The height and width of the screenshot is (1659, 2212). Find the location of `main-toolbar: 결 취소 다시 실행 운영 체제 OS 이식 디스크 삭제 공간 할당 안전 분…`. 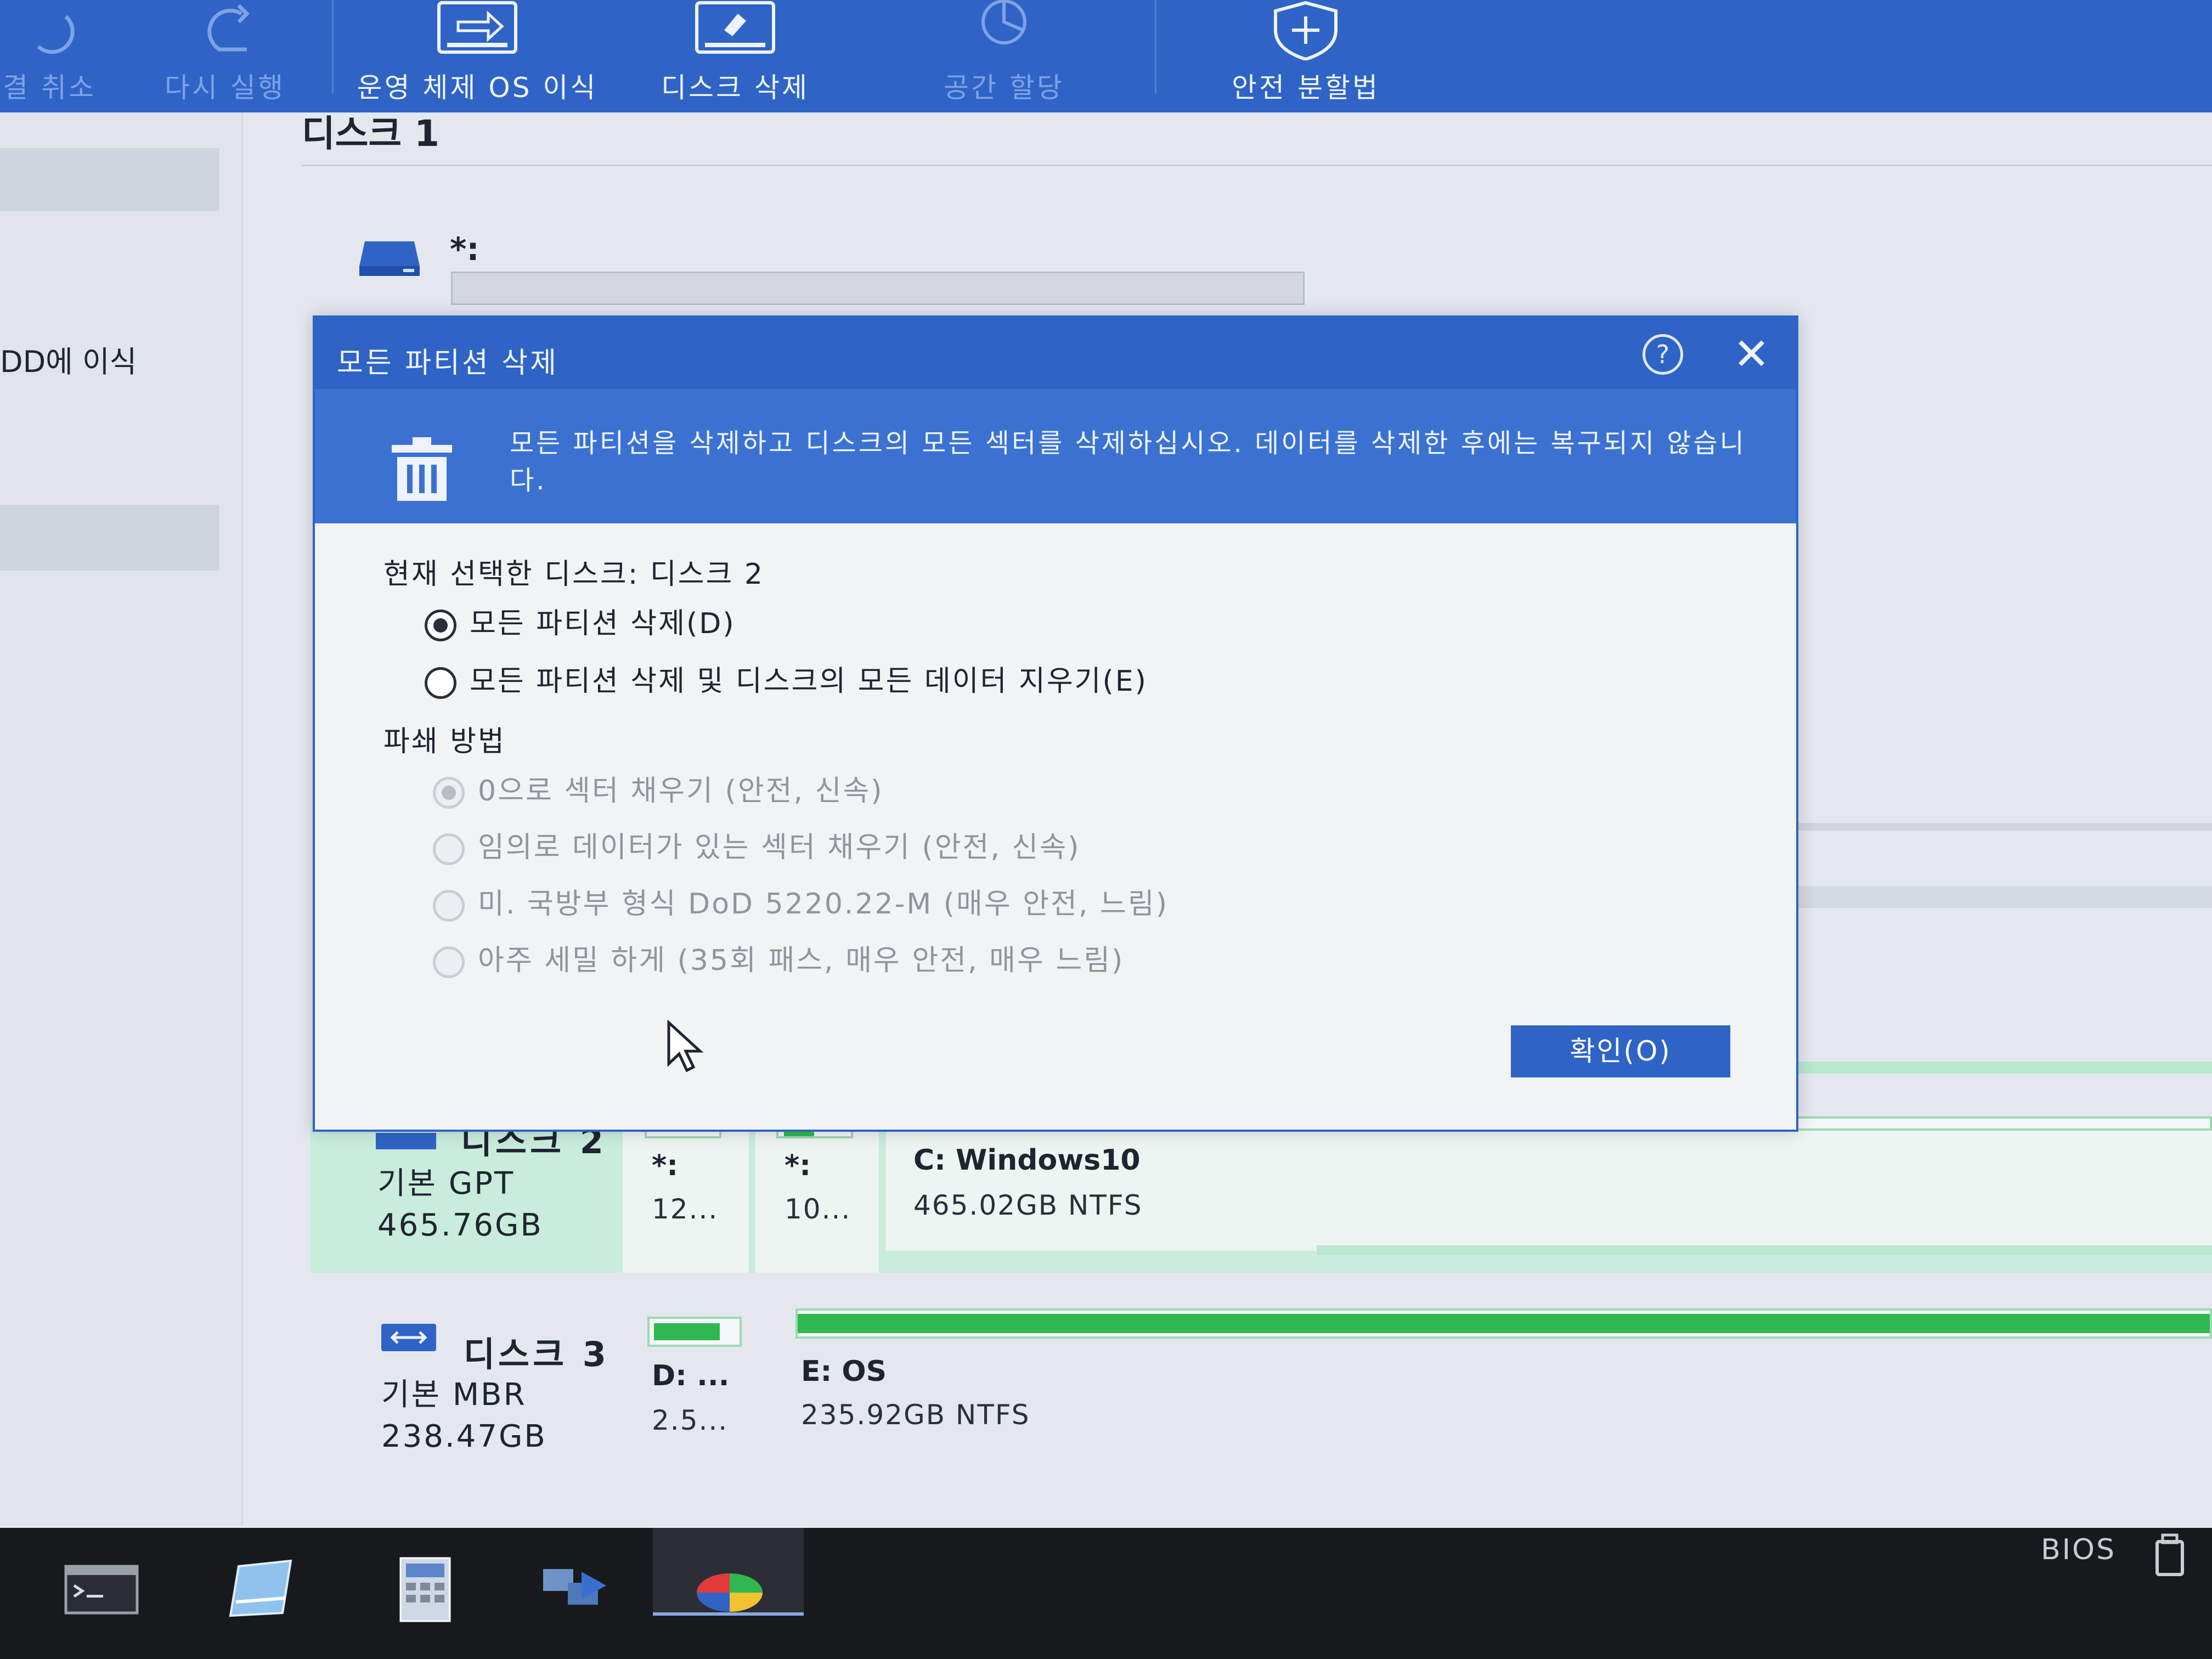

main-toolbar: 결 취소 다시 실행 운영 체제 OS 이식 디스크 삭제 공간 할당 안전 분… is located at coordinates (1106, 56).